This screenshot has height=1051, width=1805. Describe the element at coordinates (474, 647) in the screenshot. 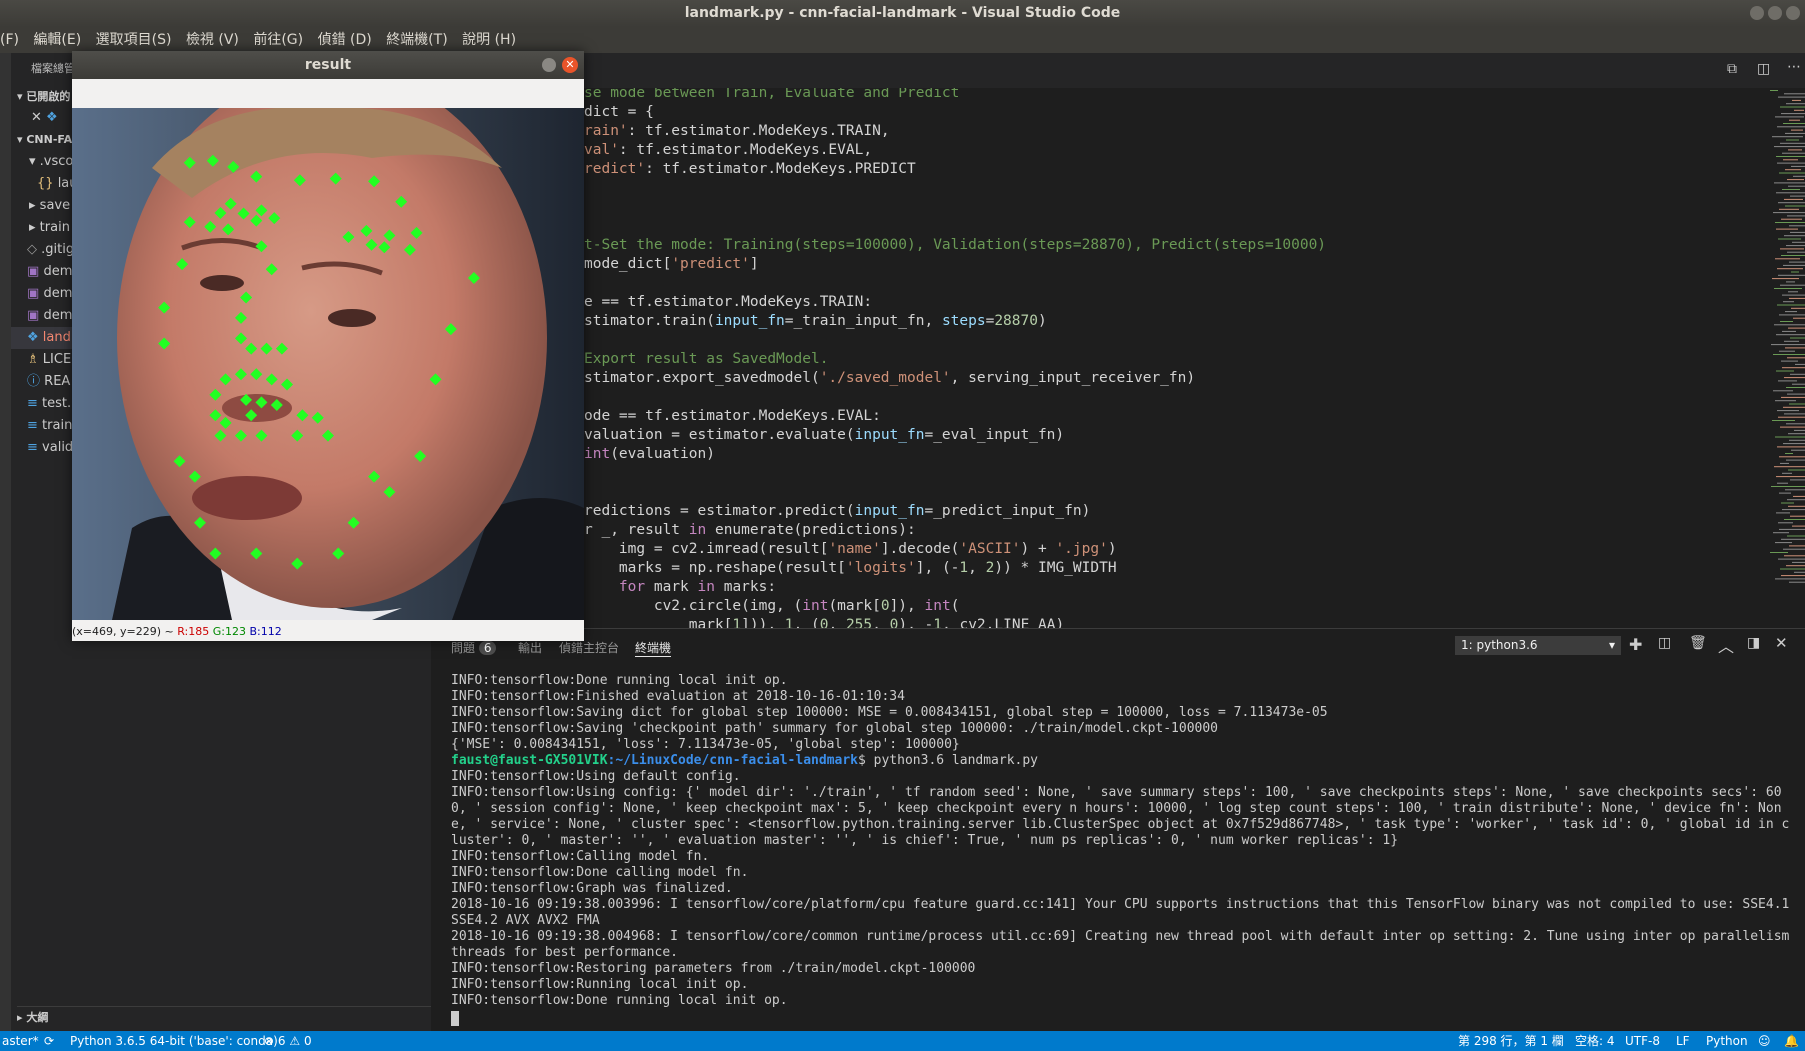

I see `tab-problems: 問題 6` at that location.